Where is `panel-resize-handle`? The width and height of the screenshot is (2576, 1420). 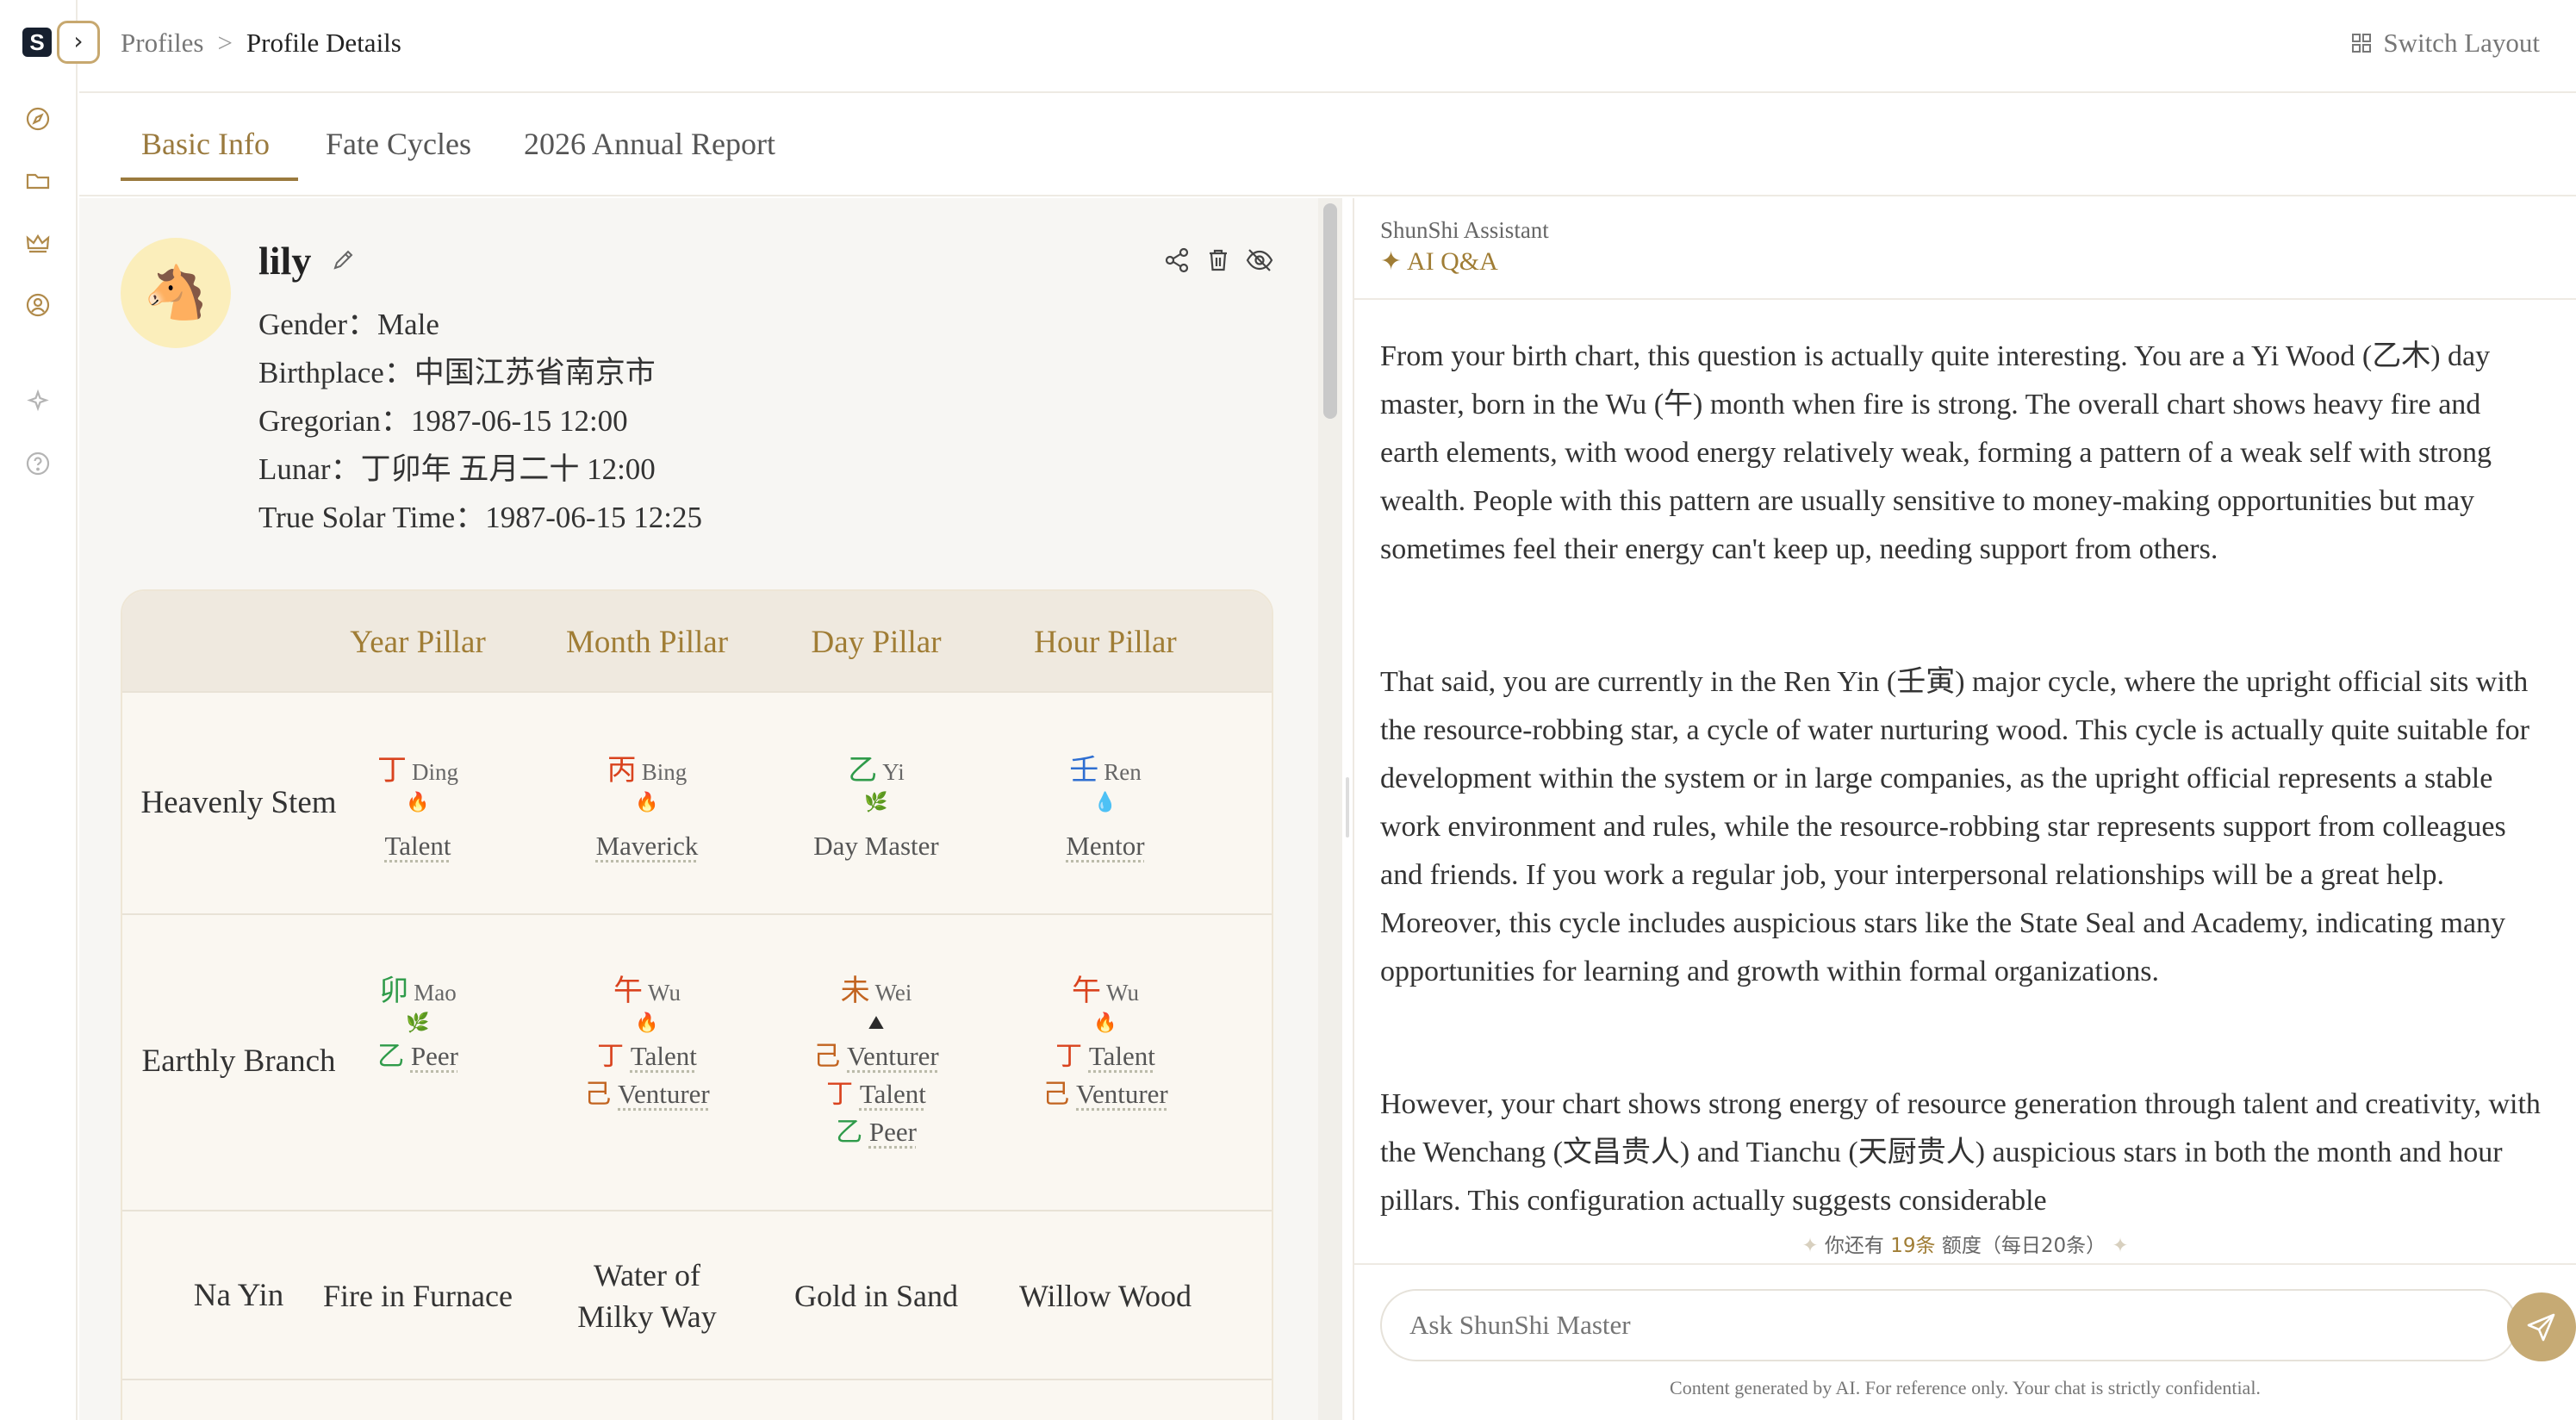 panel-resize-handle is located at coordinates (1348, 809).